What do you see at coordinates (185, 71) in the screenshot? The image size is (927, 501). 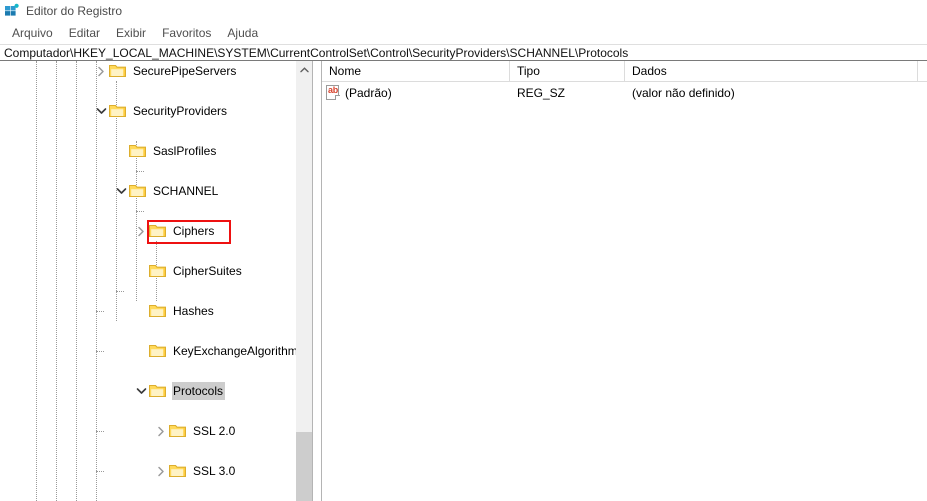 I see `tree-node-label: SecurePipeServers` at bounding box center [185, 71].